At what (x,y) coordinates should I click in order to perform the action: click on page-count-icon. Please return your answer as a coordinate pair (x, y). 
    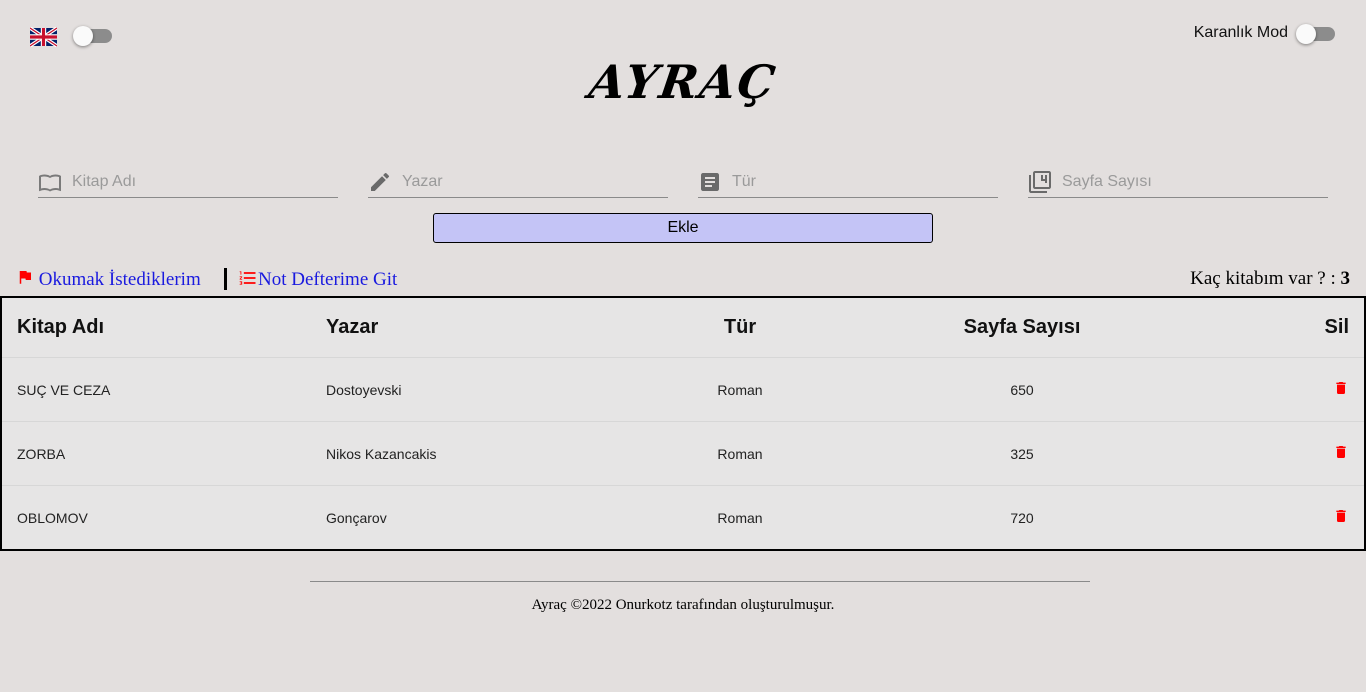
    Looking at the image, I should click on (1040, 182).